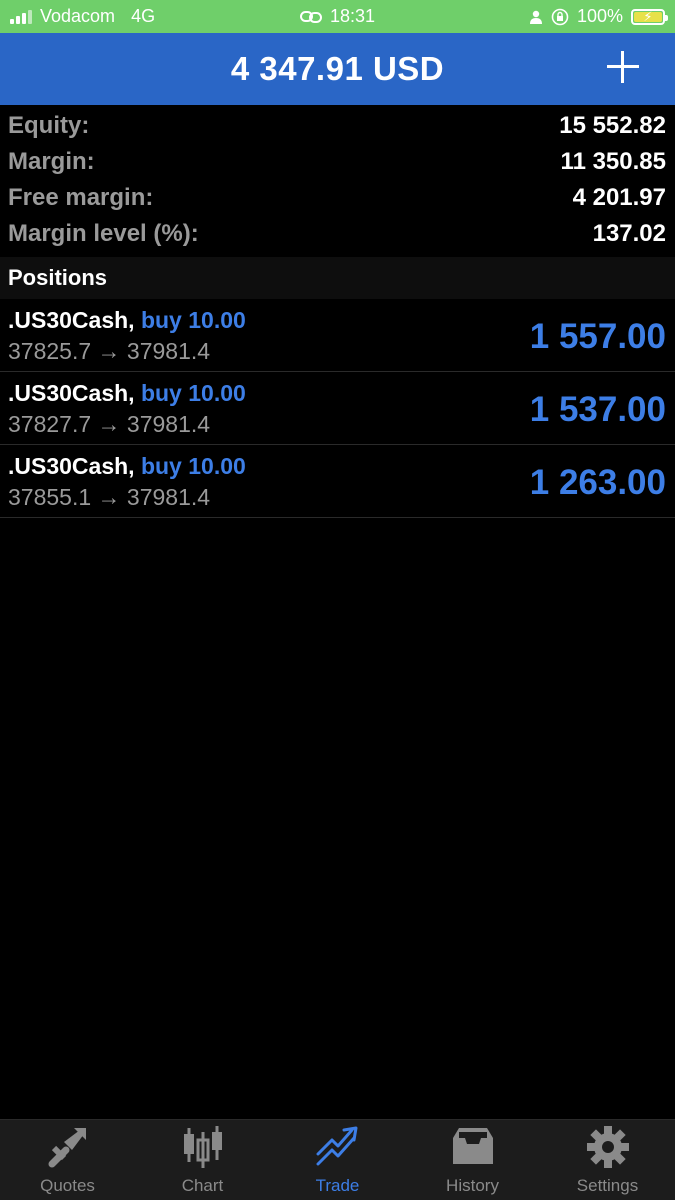 The width and height of the screenshot is (675, 1200). What do you see at coordinates (599, 16) in the screenshot?
I see `battery-percent: 100%` at bounding box center [599, 16].